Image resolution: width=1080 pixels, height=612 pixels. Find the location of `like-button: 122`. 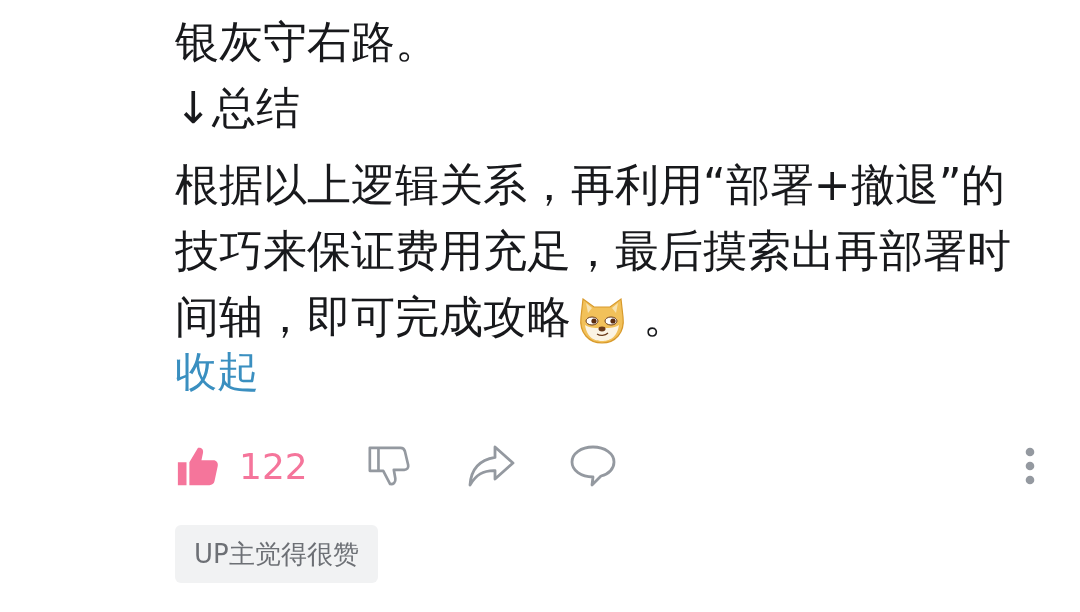

like-button: 122 is located at coordinates (241, 466).